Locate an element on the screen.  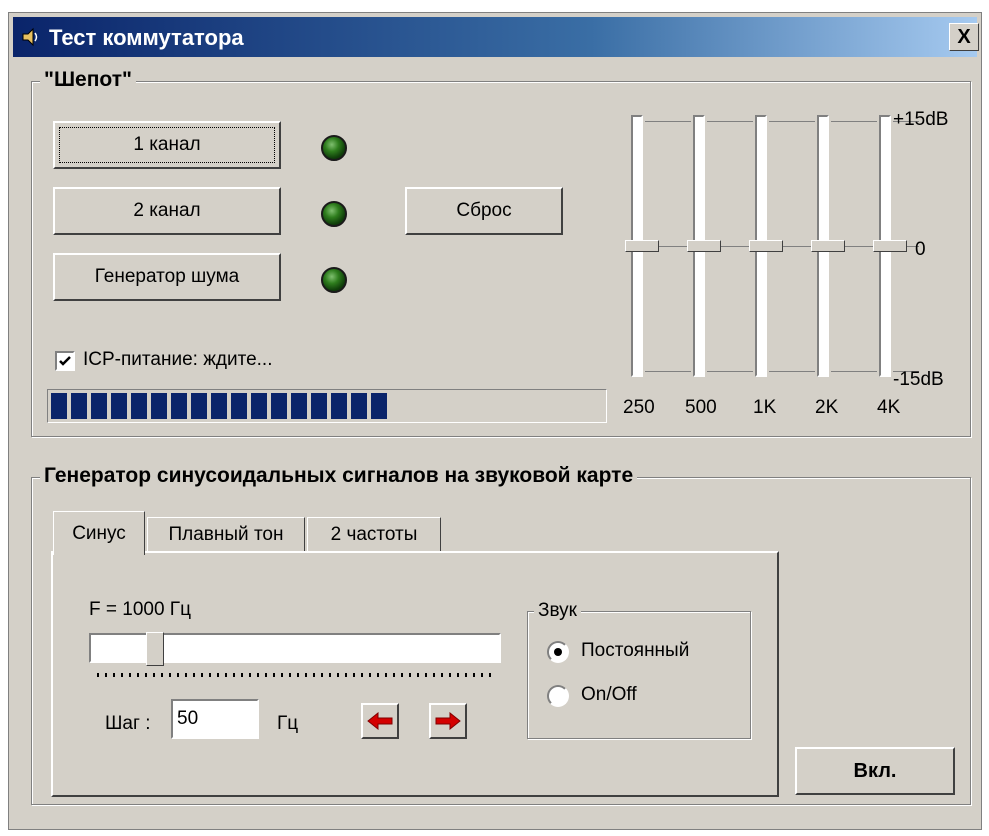
frequency-slider-thumb is located at coordinates (155, 649).